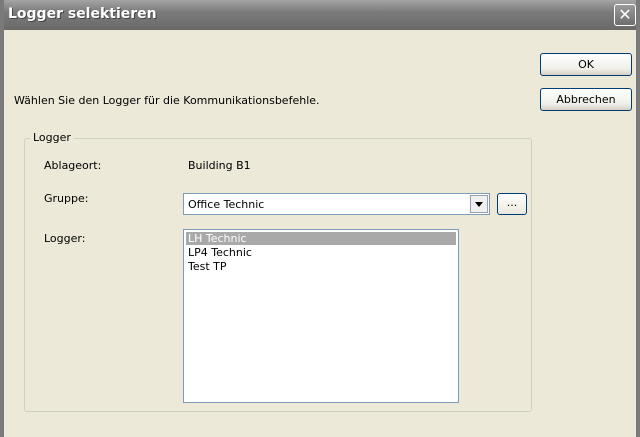 This screenshot has height=437, width=640. Describe the element at coordinates (320, 15) in the screenshot. I see `title-bar: Logger selektieren ✕` at that location.